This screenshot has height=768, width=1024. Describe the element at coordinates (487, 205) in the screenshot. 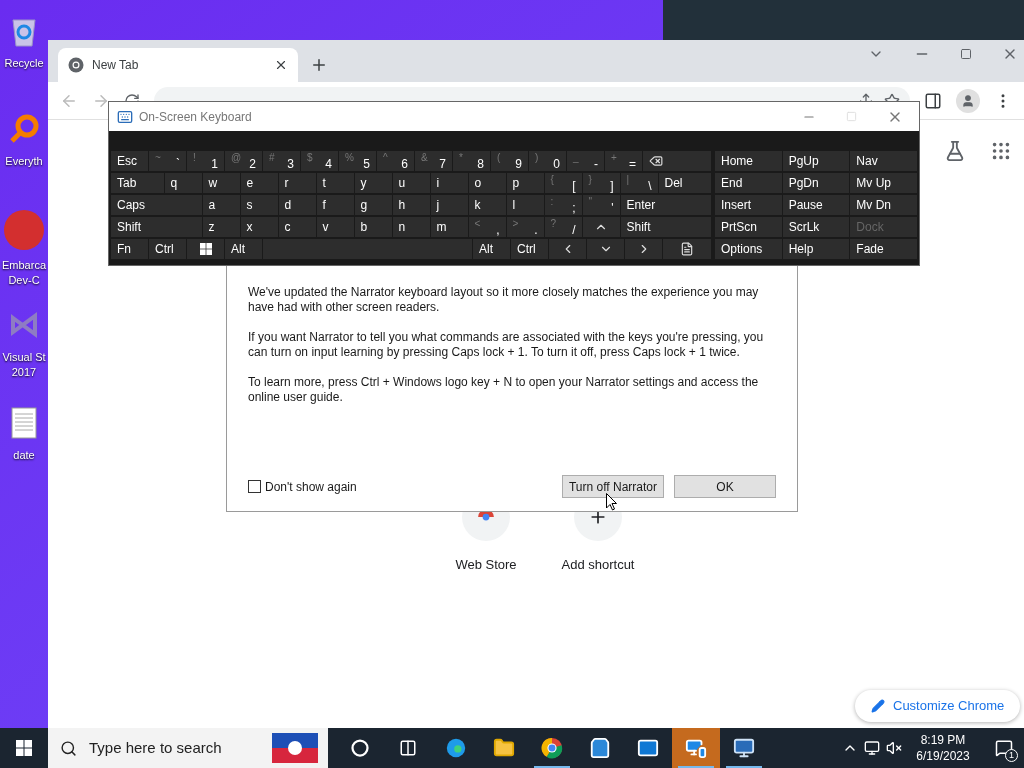

I see `key: k` at that location.